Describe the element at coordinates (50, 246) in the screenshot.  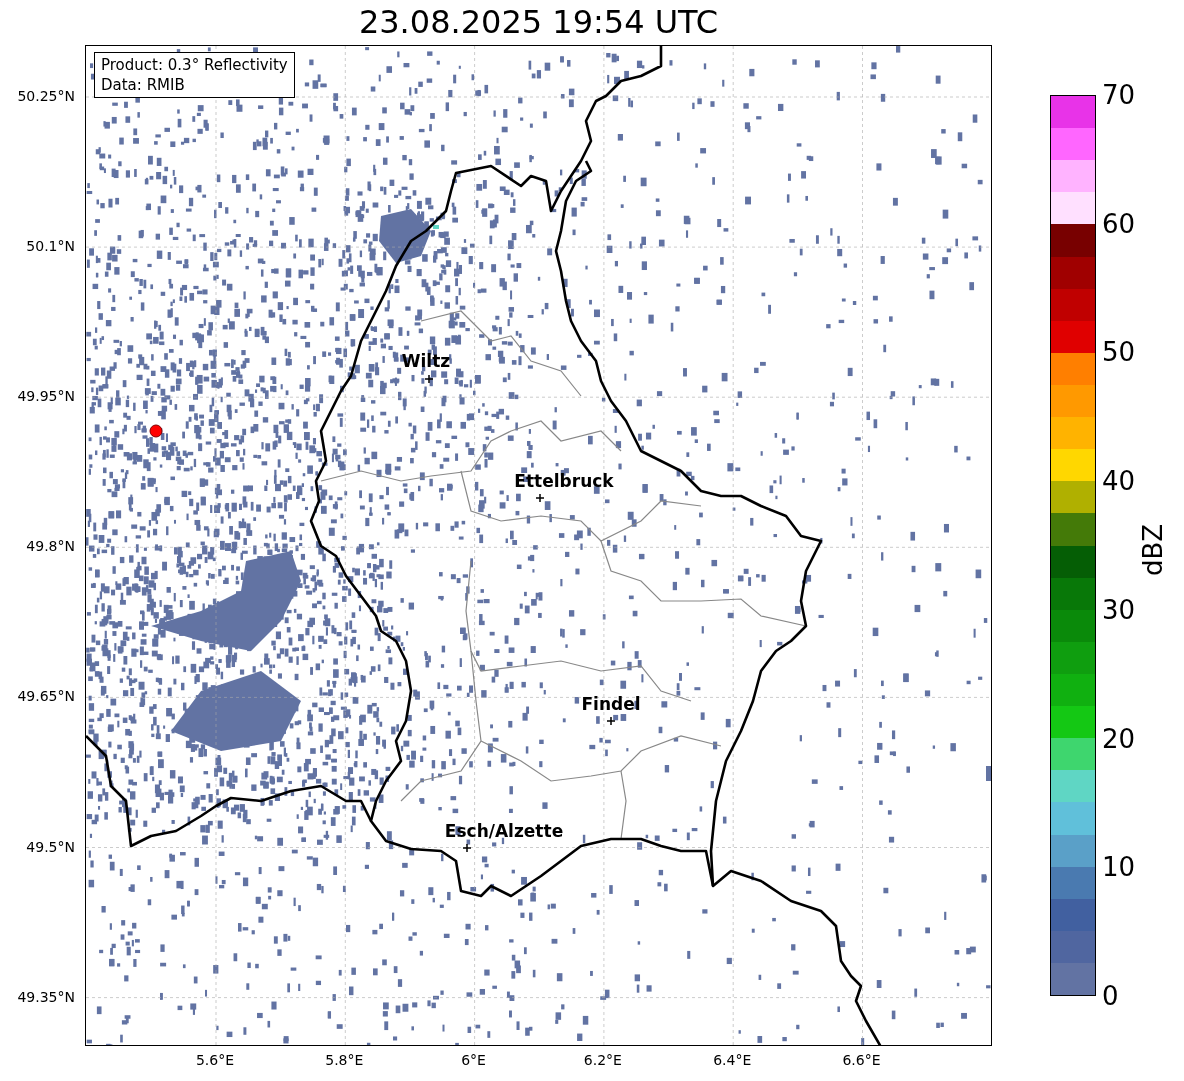
I see `y-axis-label: 50.1°N` at that location.